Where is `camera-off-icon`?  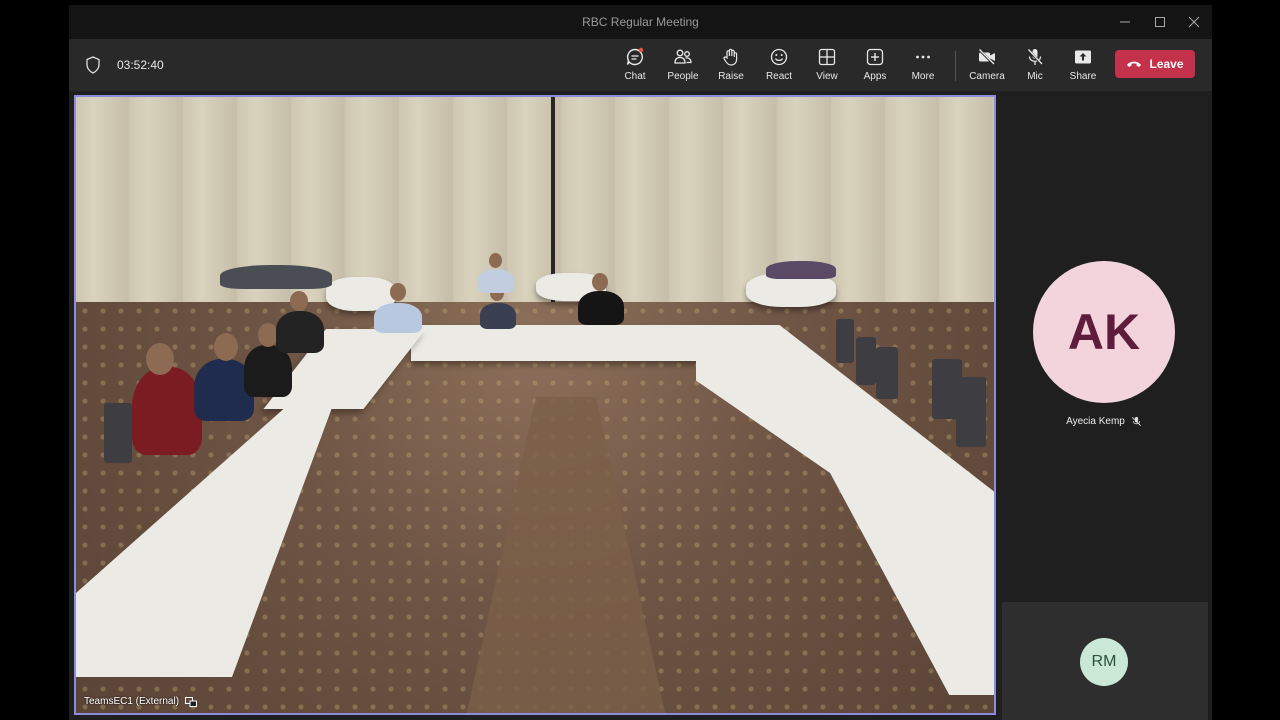 camera-off-icon is located at coordinates (986, 57).